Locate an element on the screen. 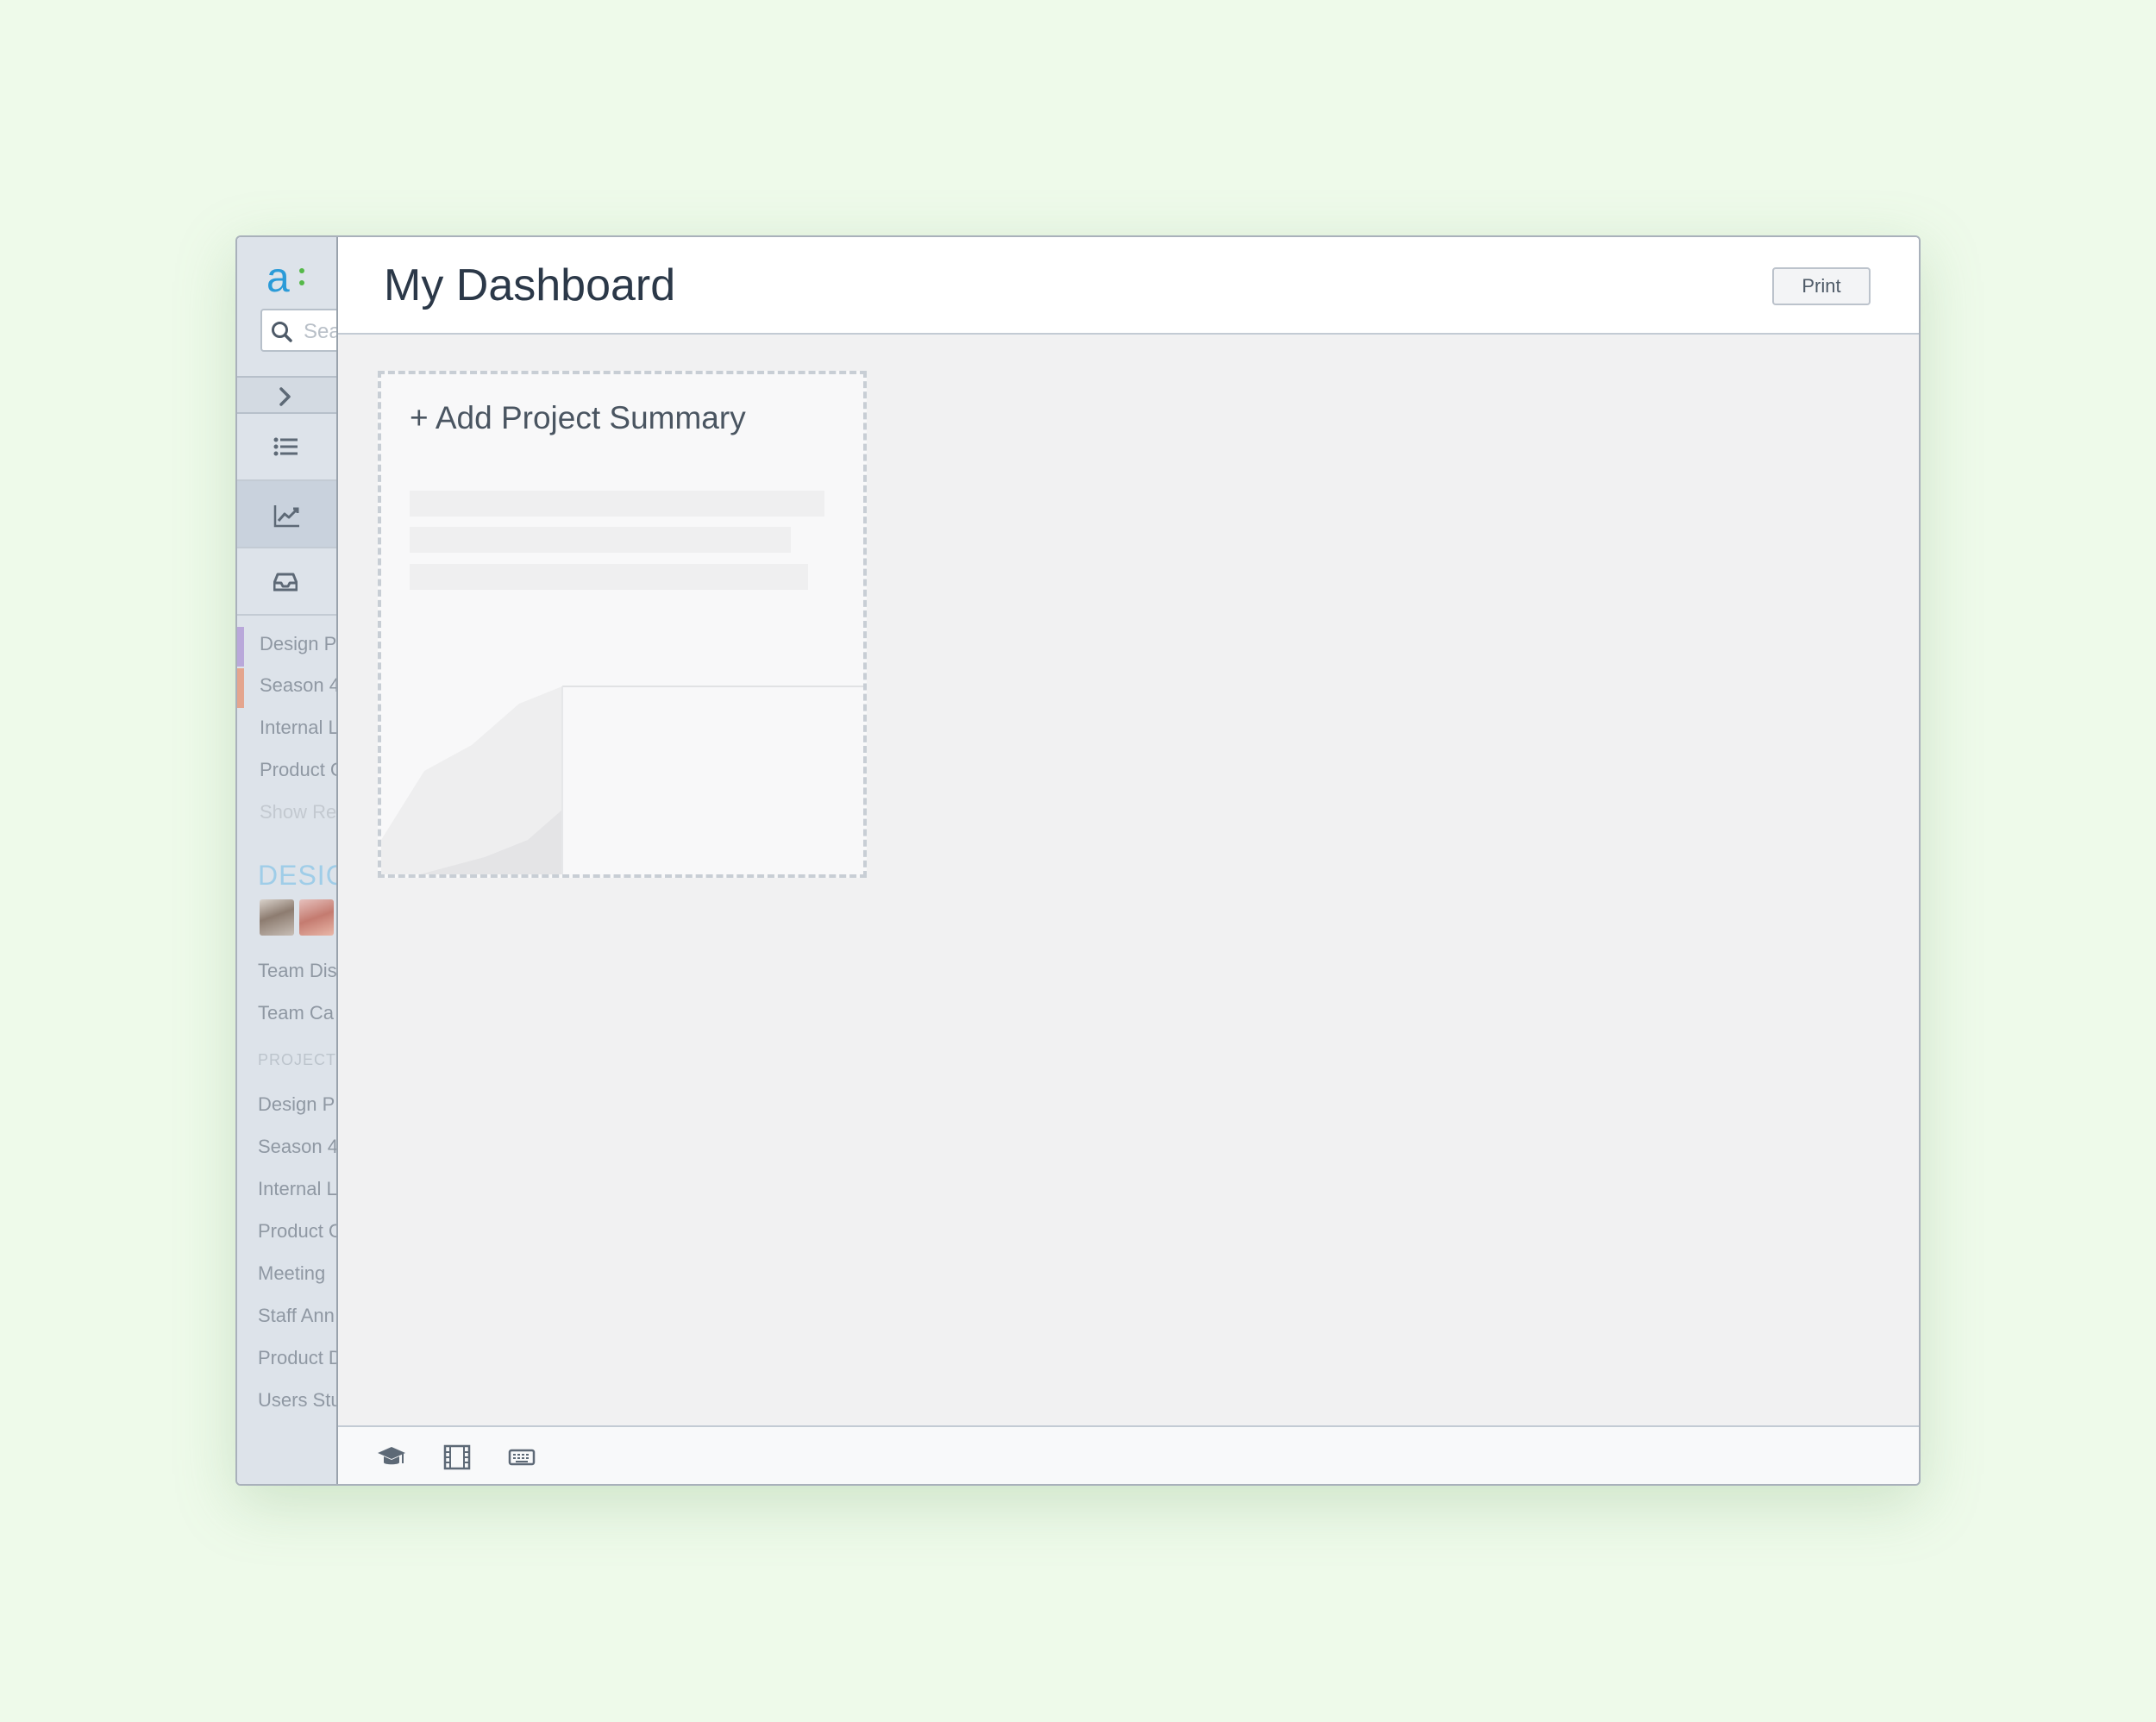  sidebar: a Search is located at coordinates (287, 860).